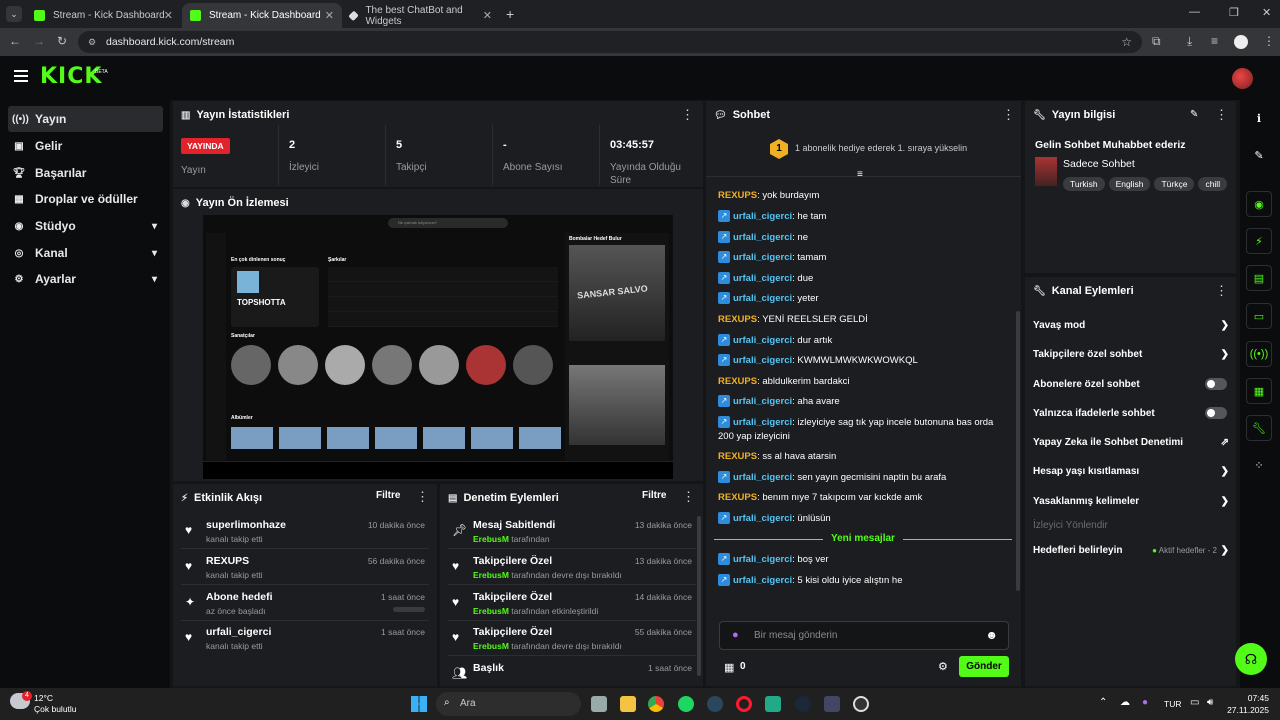 Image resolution: width=1280 pixels, height=720 pixels. I want to click on tab-search-button: ⌄, so click(14, 14).